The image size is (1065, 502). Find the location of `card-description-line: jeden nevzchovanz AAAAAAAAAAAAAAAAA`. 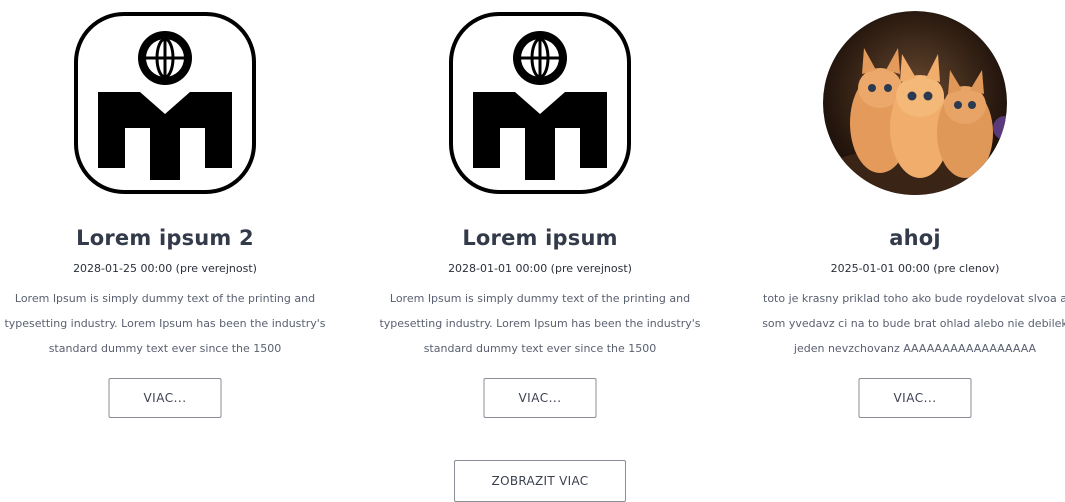

card-description-line: jeden nevzchovanz AAAAAAAAAAAAAAAAA is located at coordinates (915, 348).